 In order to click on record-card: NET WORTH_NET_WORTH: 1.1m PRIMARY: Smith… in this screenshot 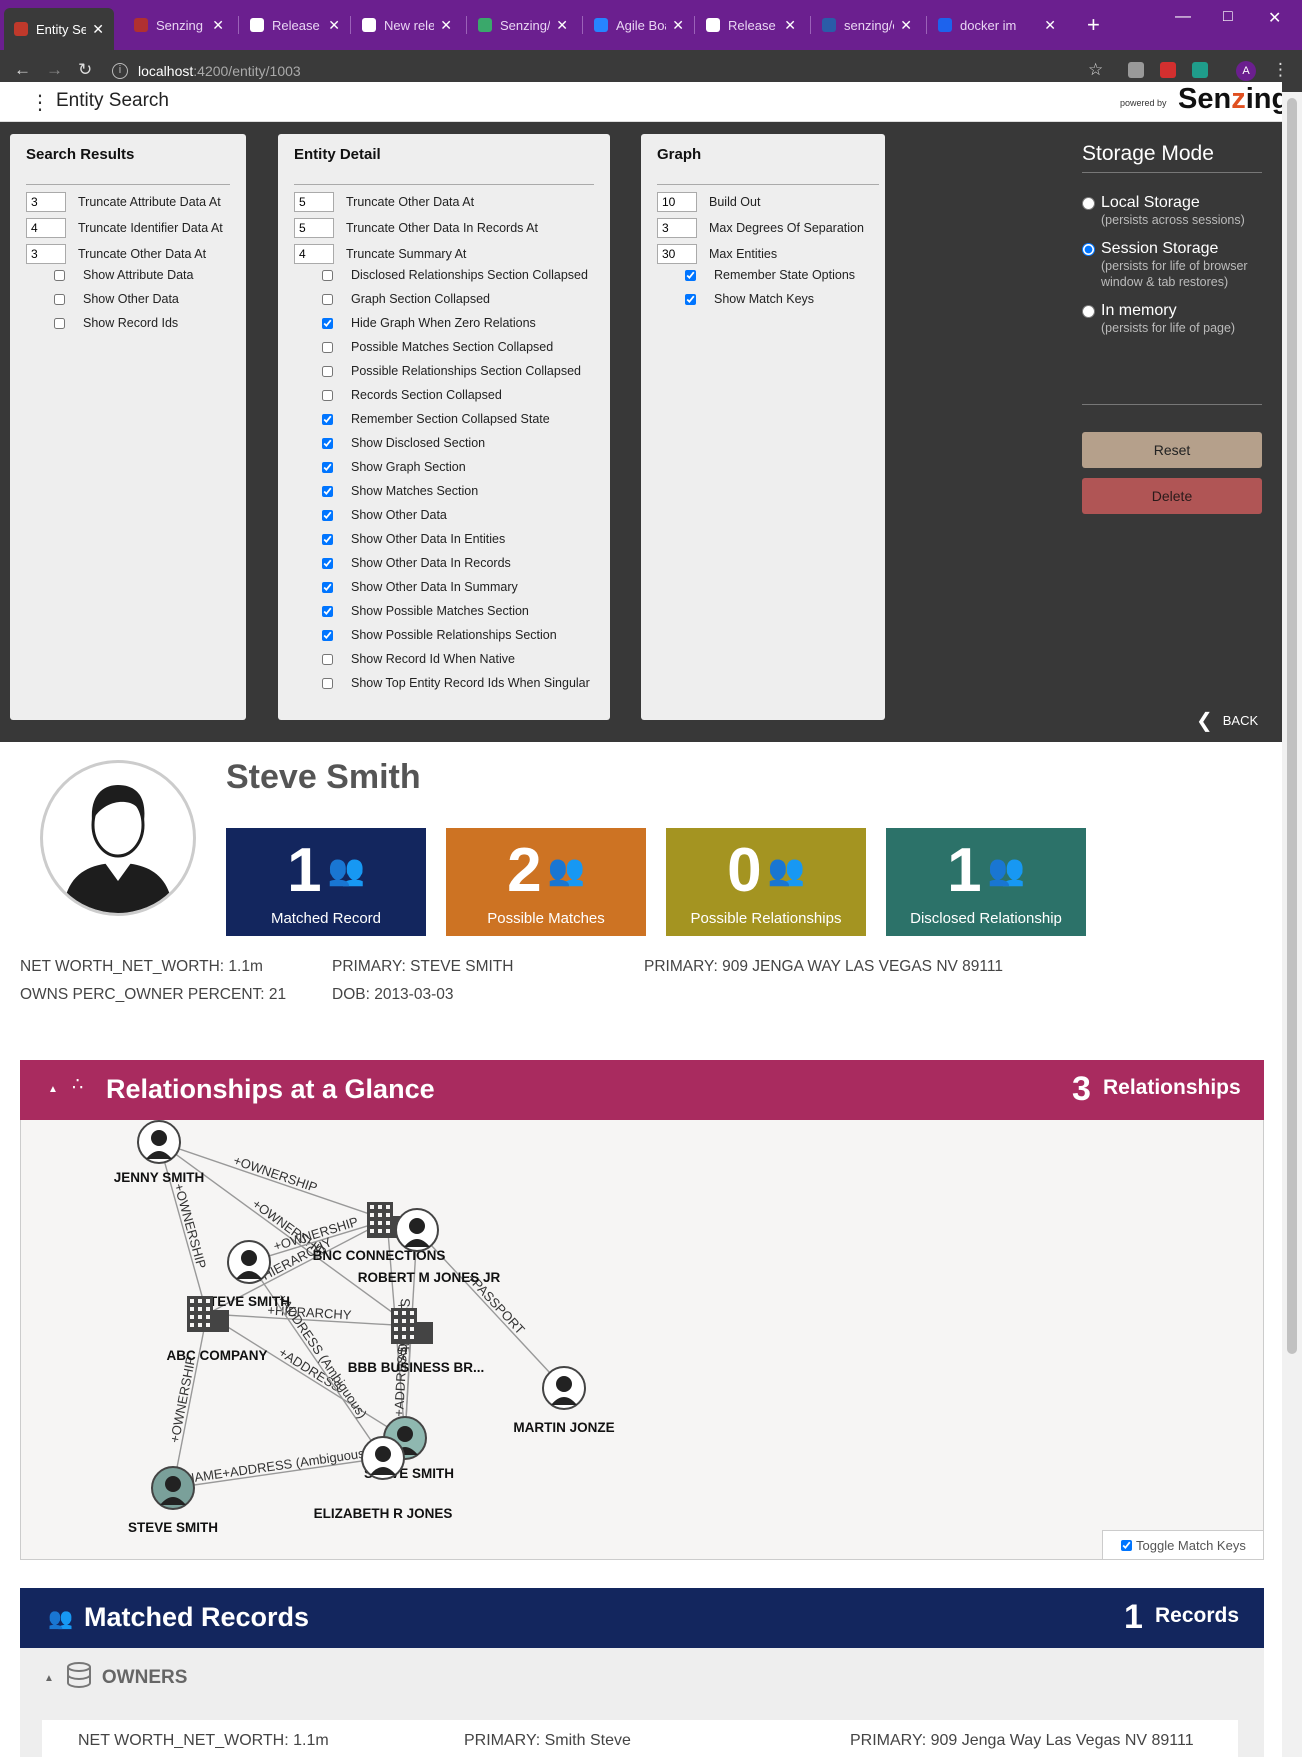, I will do `click(640, 1738)`.